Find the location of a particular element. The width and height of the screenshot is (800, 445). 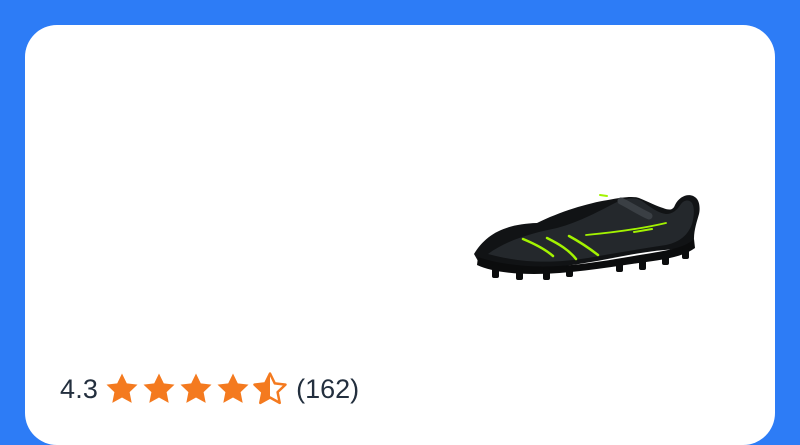

green-accent is located at coordinates (603, 195).